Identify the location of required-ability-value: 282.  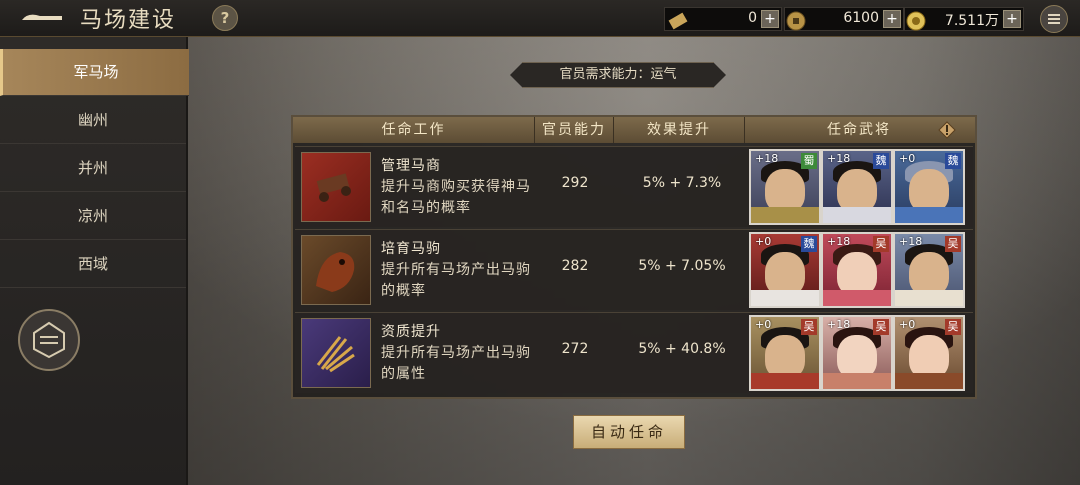
(575, 266).